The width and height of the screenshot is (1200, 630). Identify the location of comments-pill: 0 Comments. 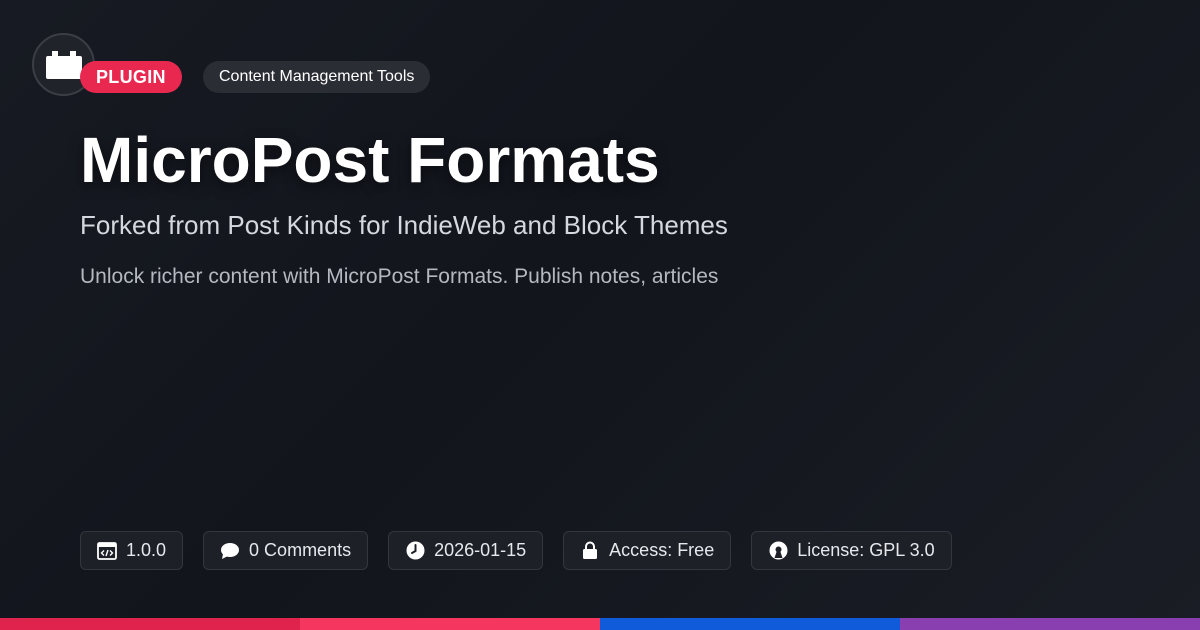
(286, 550).